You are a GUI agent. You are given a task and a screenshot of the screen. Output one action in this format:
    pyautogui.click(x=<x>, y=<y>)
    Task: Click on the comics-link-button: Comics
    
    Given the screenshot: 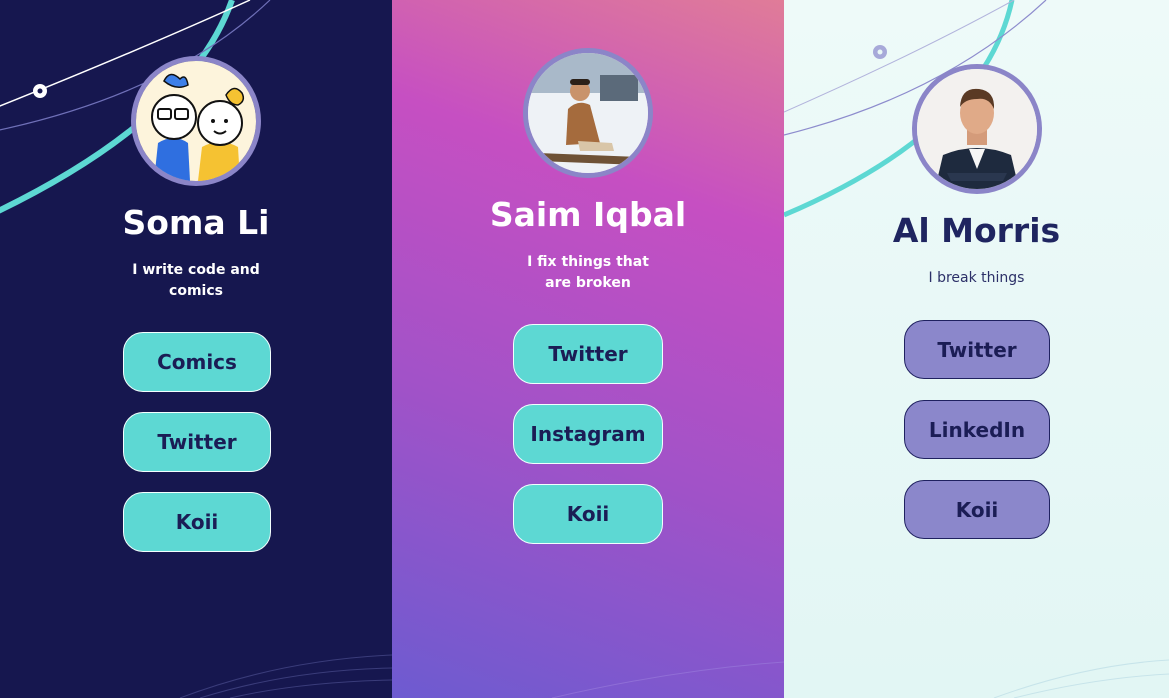 What is the action you would take?
    pyautogui.click(x=197, y=362)
    